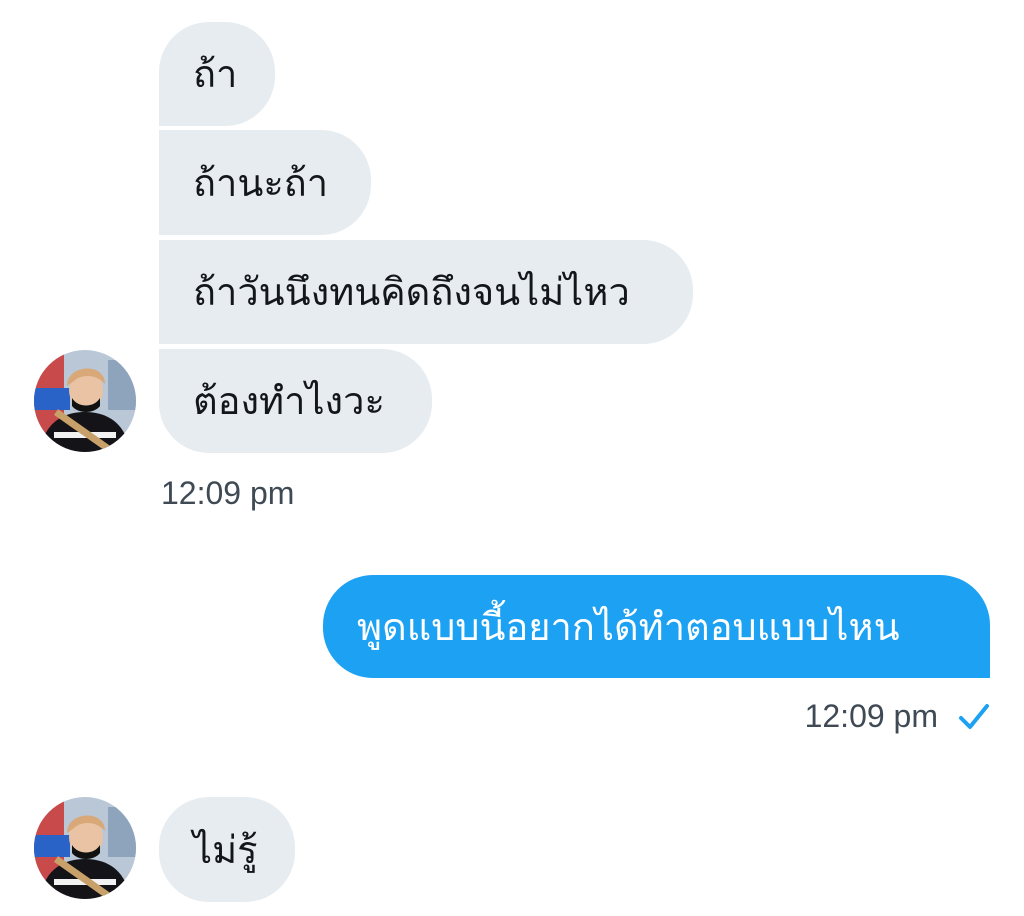  I want to click on message-text: ถ้า, so click(215, 74).